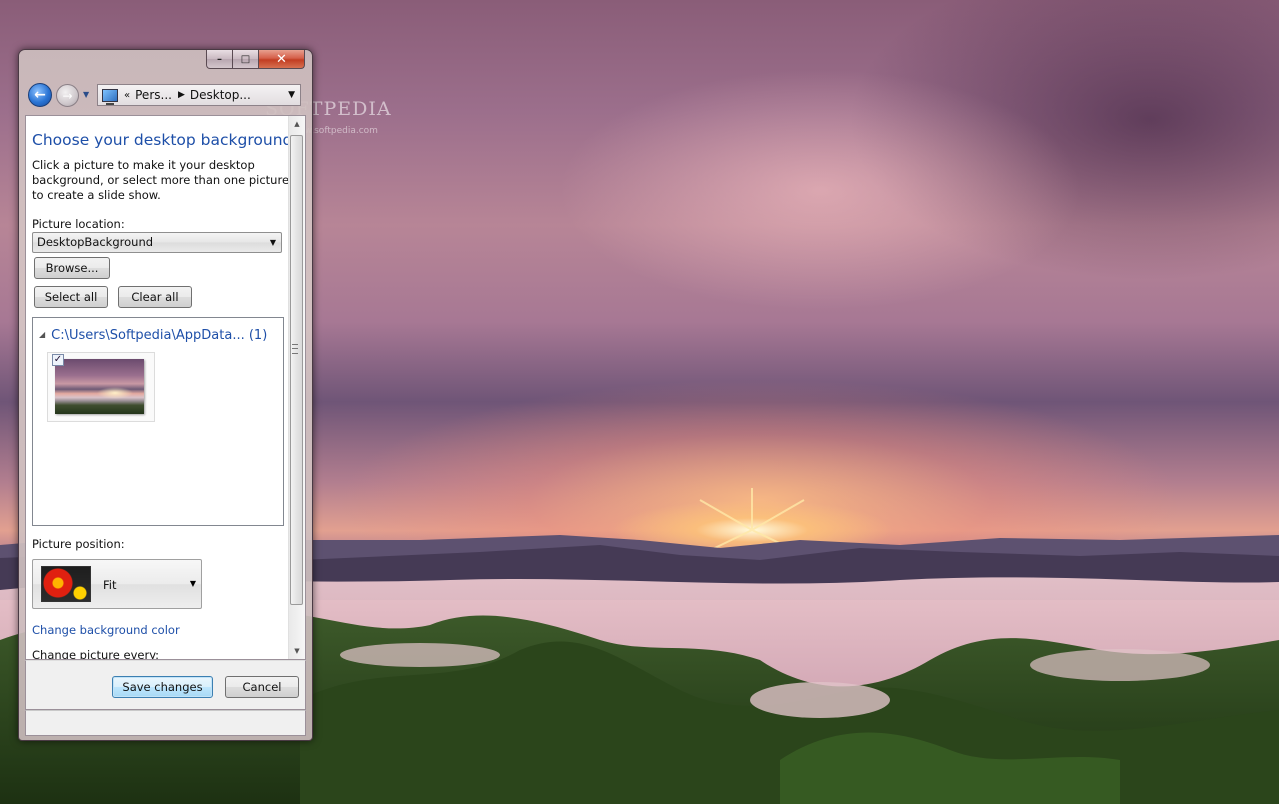 Image resolution: width=1279 pixels, height=804 pixels. Describe the element at coordinates (157, 242) in the screenshot. I see `picture-location-select: DesktopBackground ▼` at that location.